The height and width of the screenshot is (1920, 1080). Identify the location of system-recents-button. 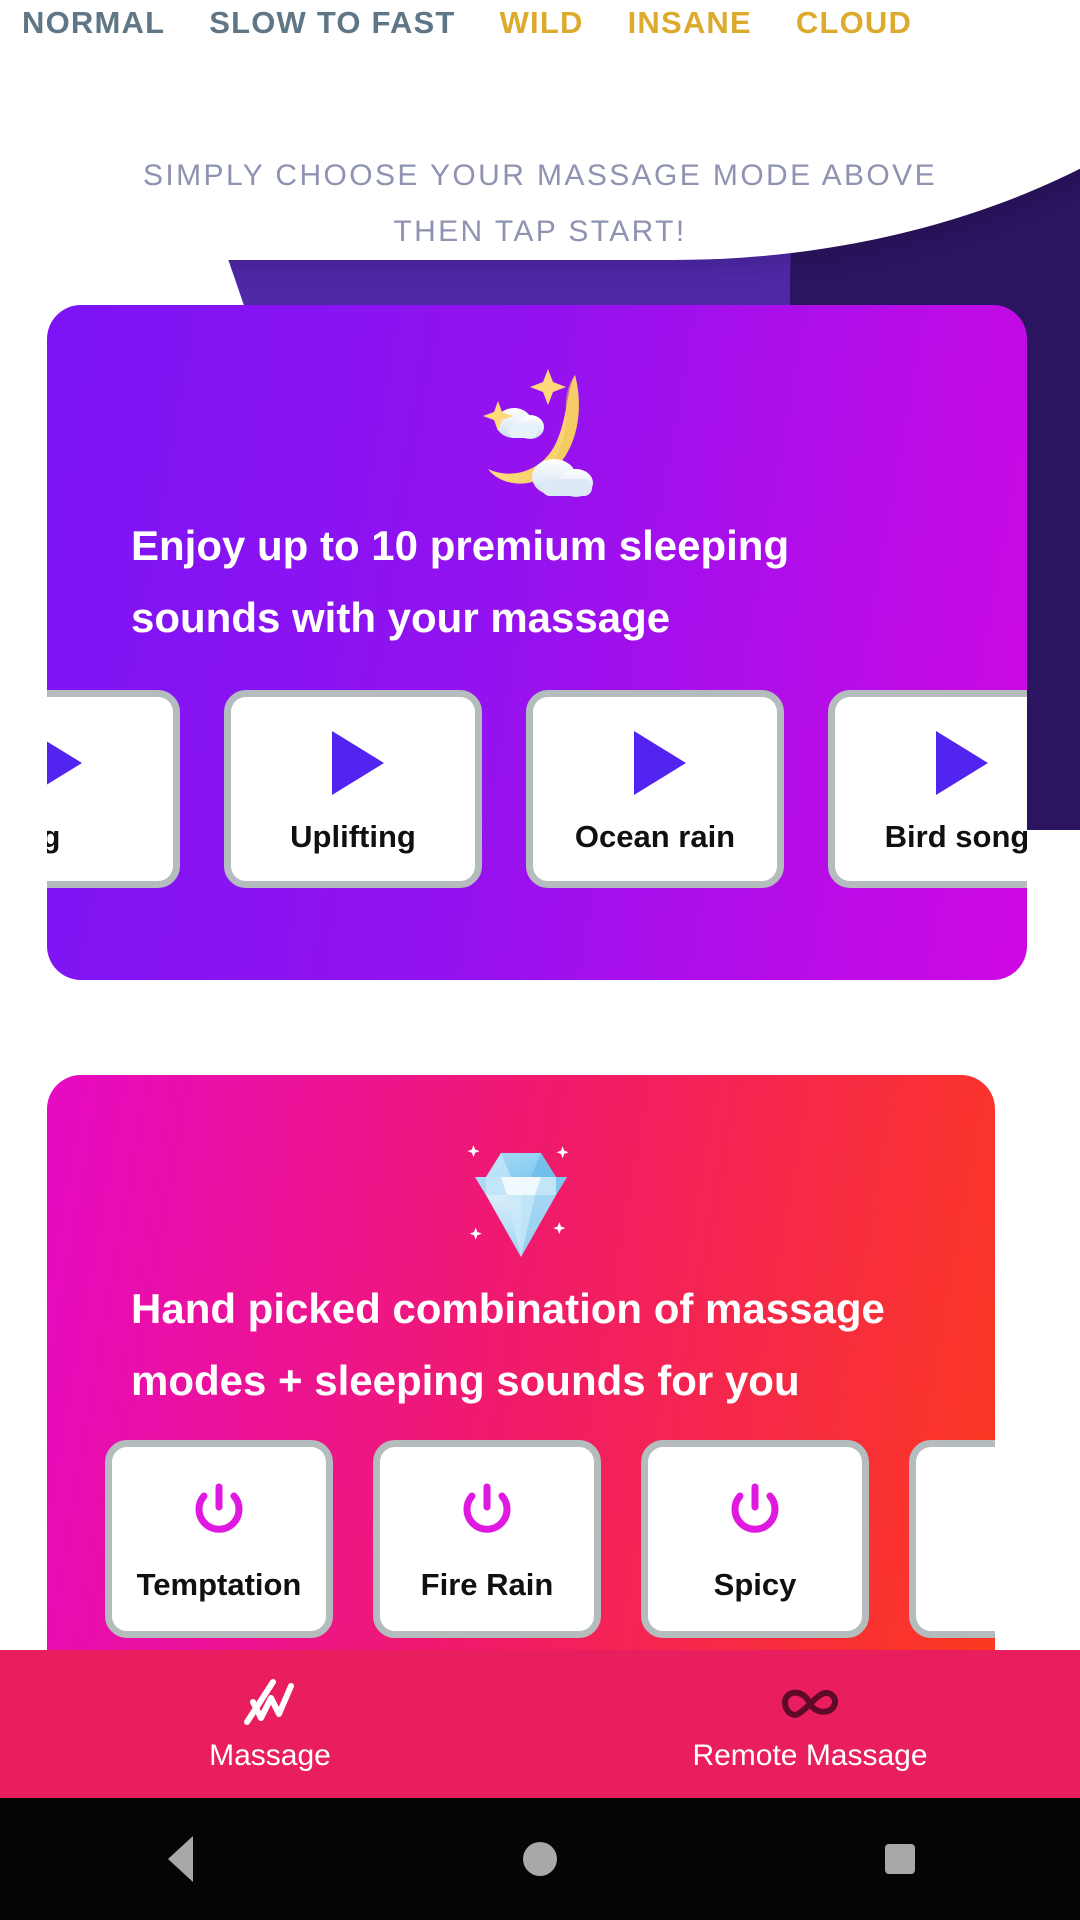
(900, 1859).